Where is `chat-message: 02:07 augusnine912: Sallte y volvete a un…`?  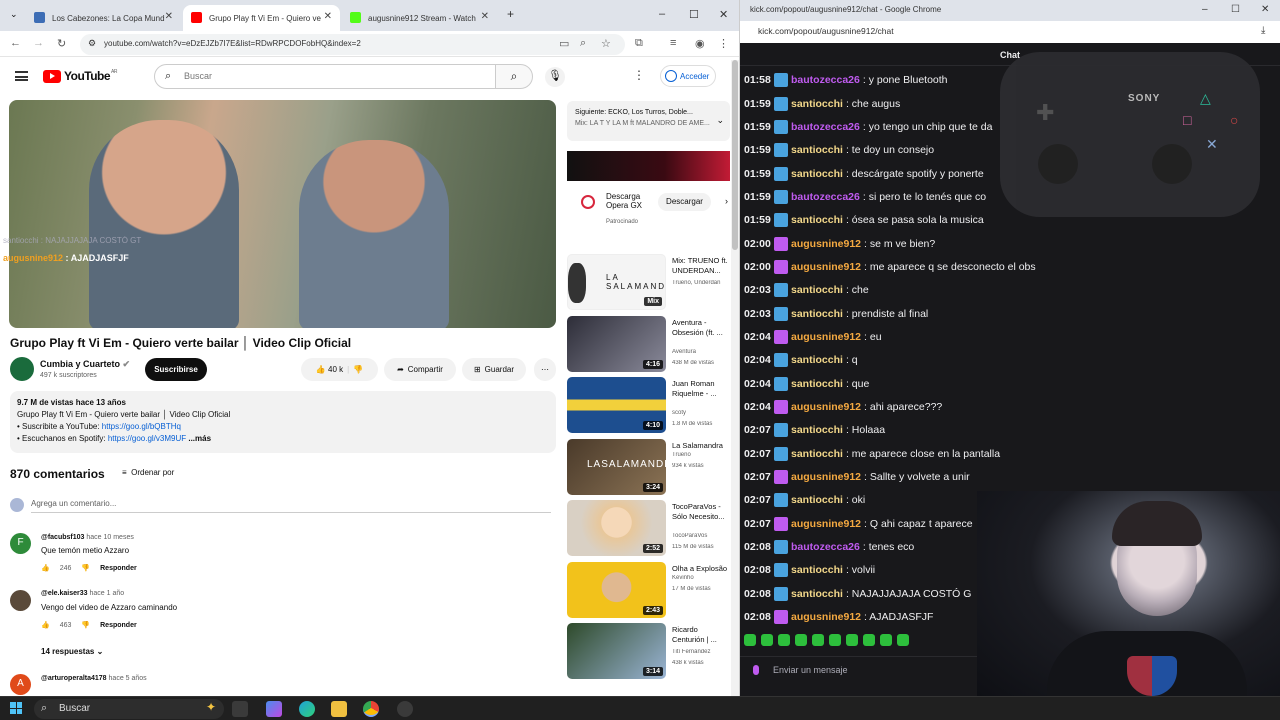 chat-message: 02:07 augusnine912: Sallte y volvete a un… is located at coordinates (1010, 474).